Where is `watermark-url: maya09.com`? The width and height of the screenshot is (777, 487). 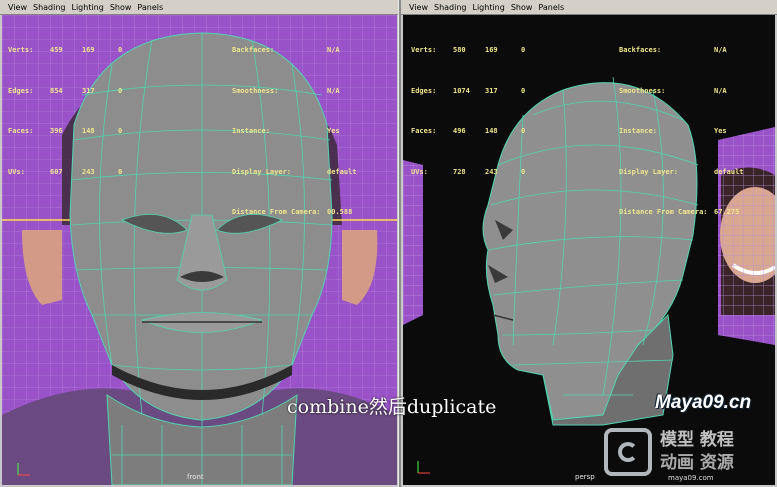
watermark-url: maya09.com is located at coordinates (691, 478).